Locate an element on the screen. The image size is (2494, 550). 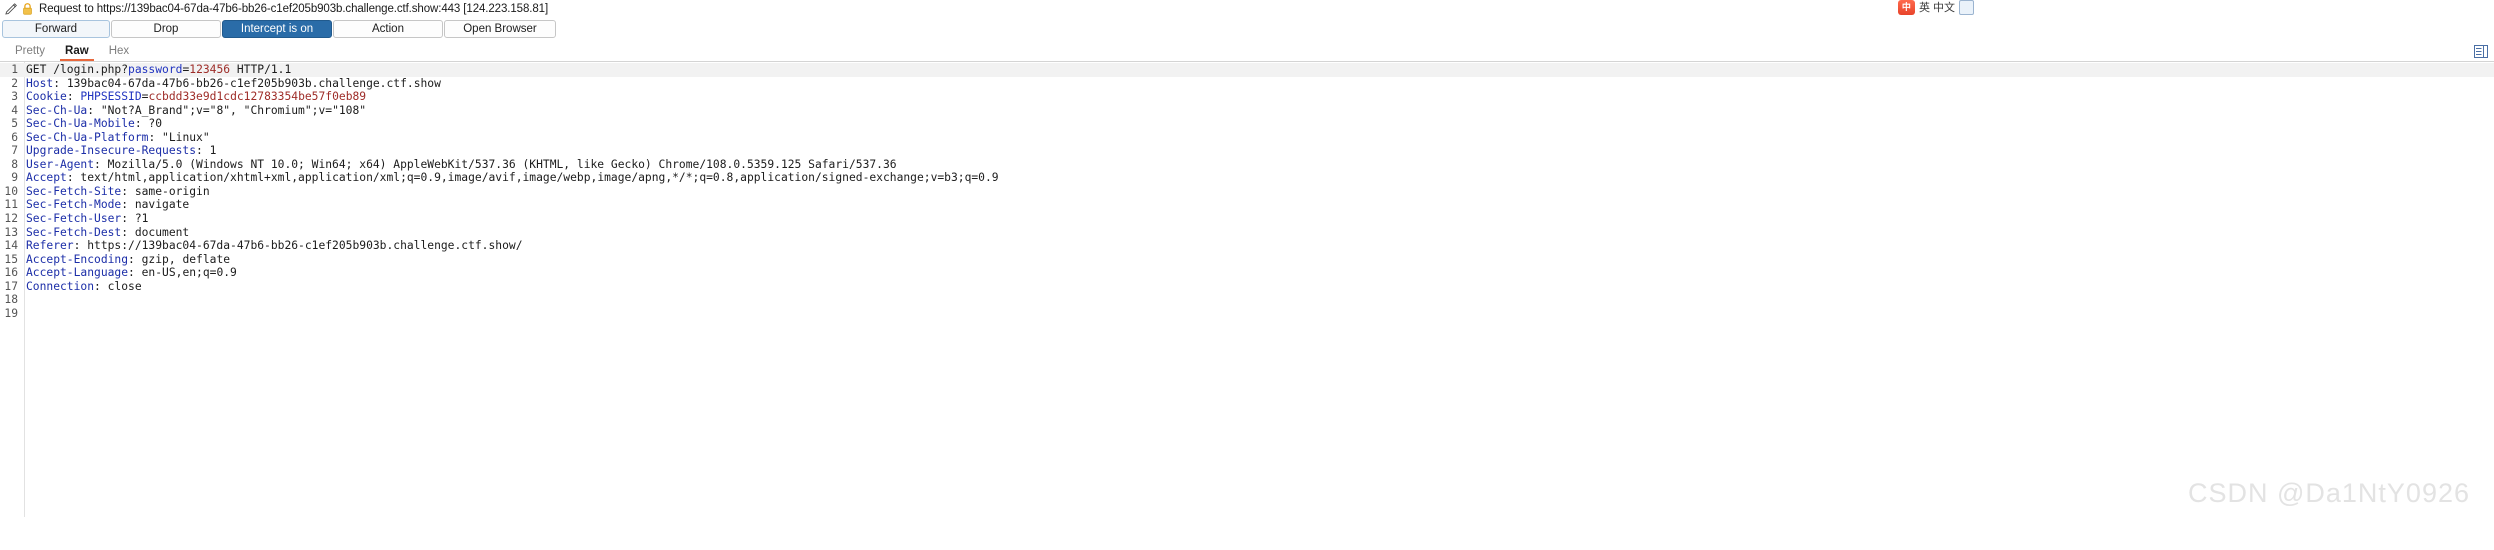
line-number: 12 is located at coordinates (11, 219).